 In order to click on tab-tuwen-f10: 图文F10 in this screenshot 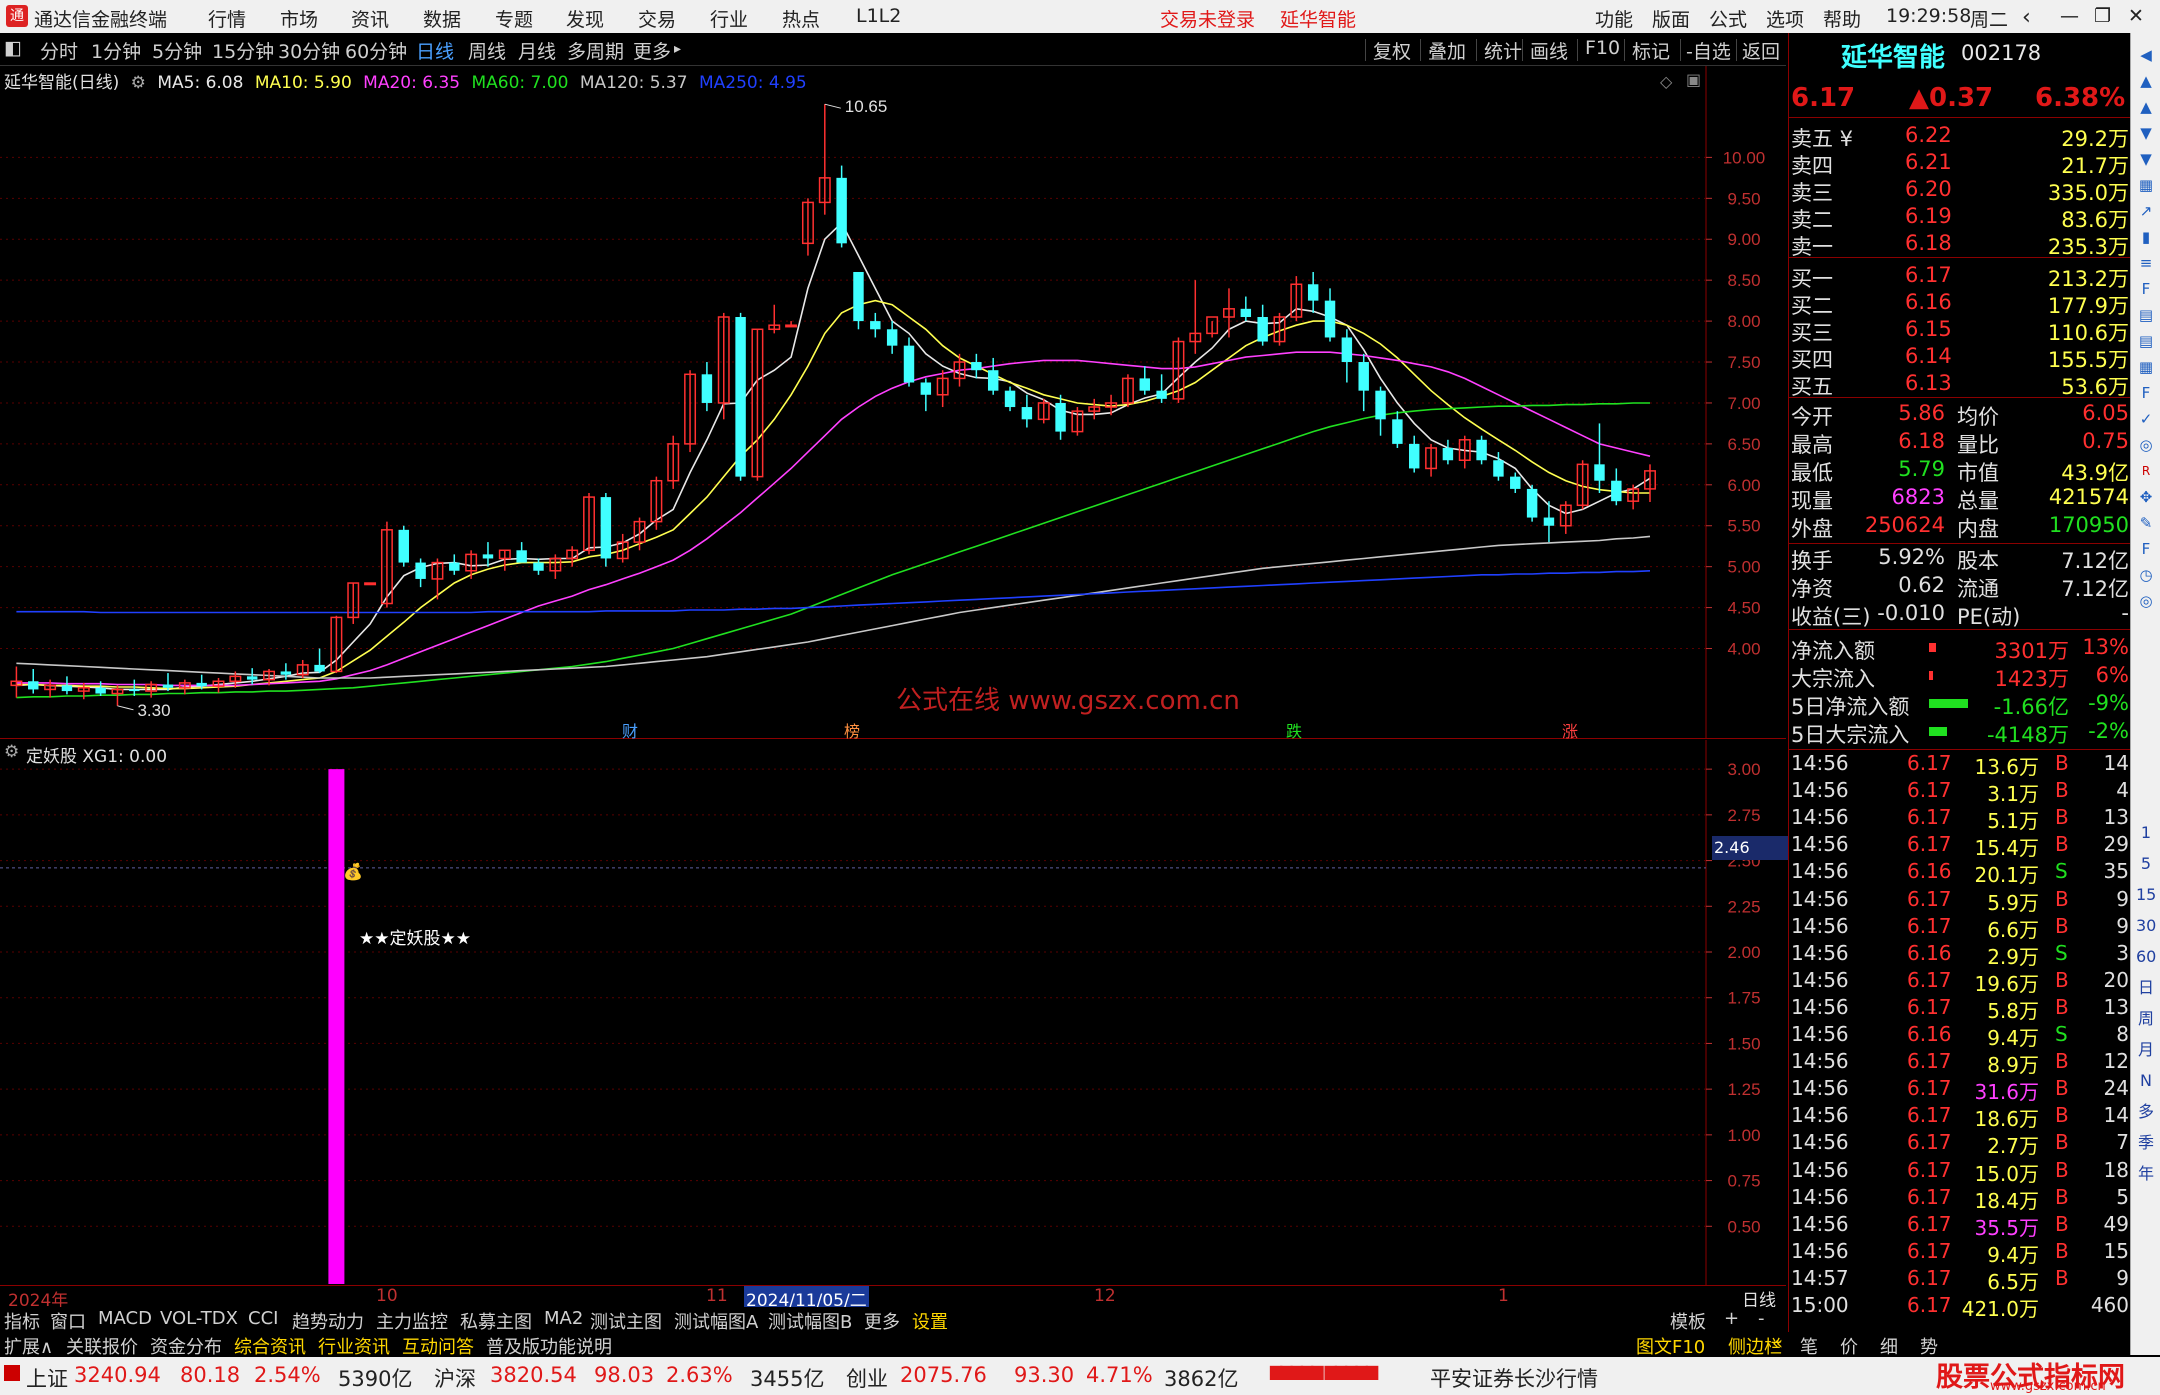, I will do `click(1670, 1346)`.